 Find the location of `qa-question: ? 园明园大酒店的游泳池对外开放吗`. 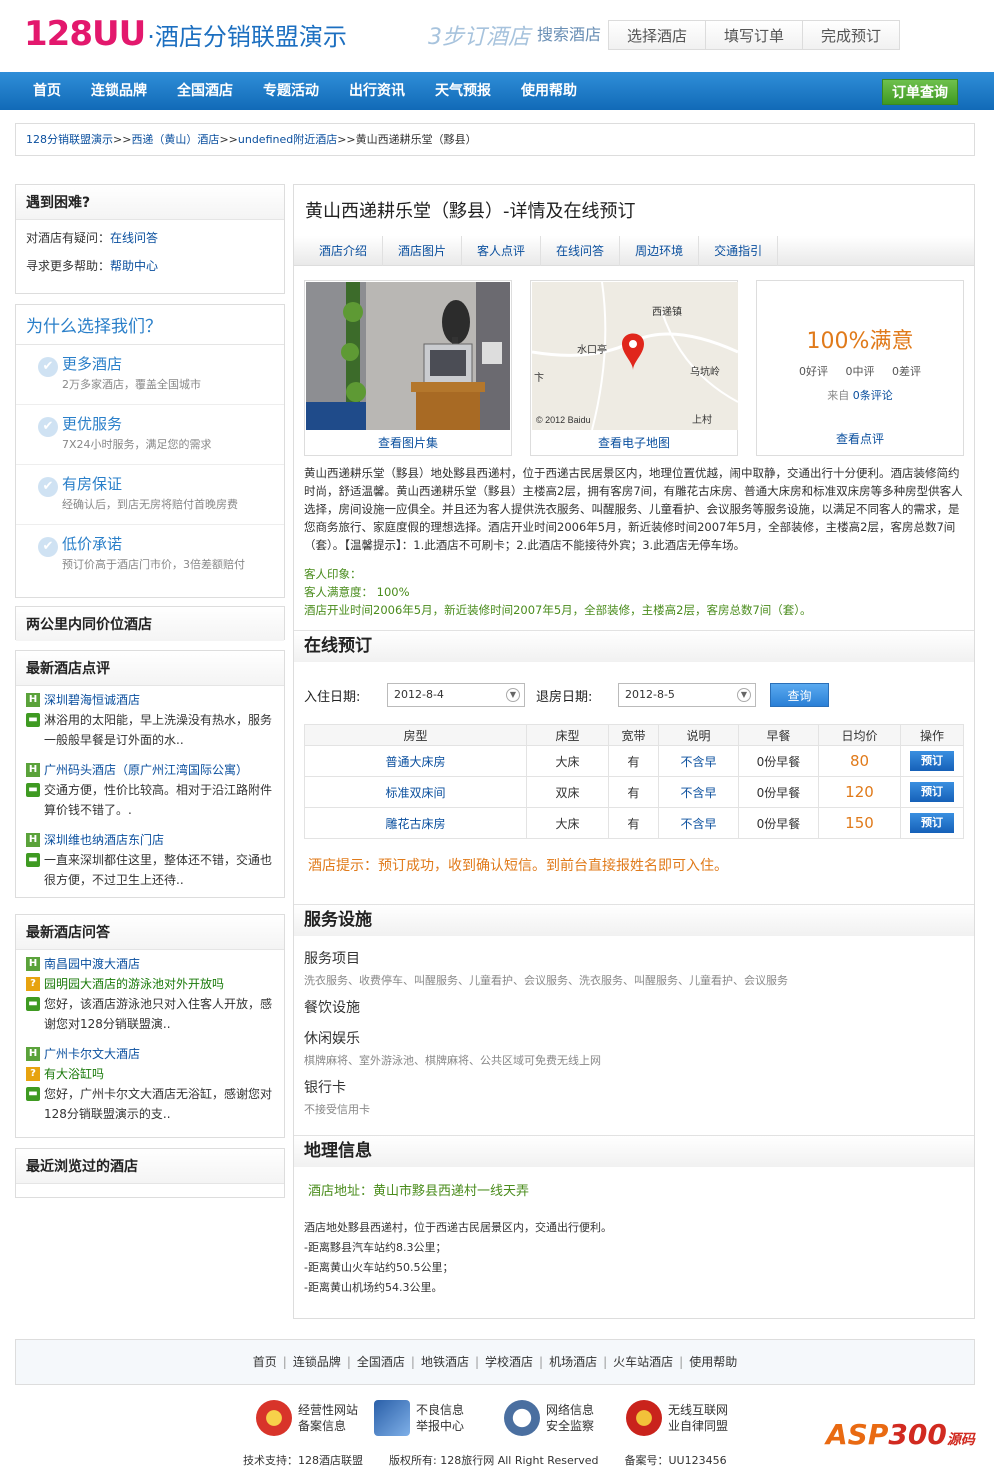

qa-question: ? 园明园大酒店的游泳池对外开放吗 is located at coordinates (150, 984).